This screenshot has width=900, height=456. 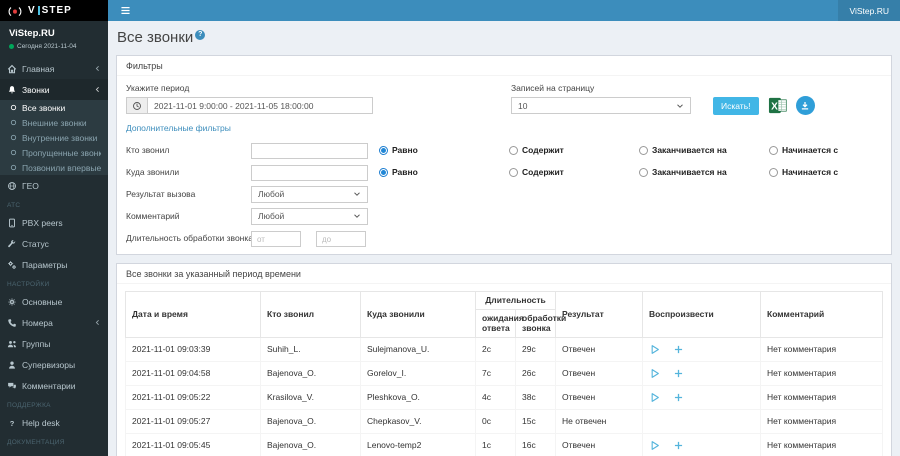 I want to click on sidebar-item-parameters: Параметры, so click(x=54, y=264).